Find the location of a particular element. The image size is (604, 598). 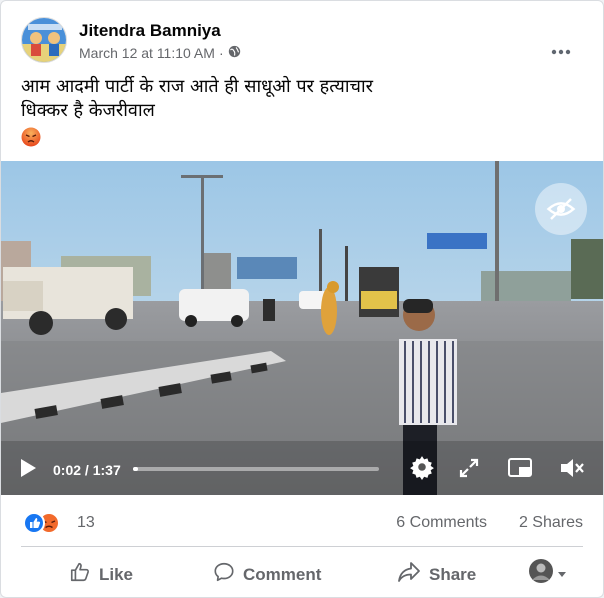

post-header: Jitendra Bamniya March 12 at 11:10 AM · is located at coordinates (304, 41).